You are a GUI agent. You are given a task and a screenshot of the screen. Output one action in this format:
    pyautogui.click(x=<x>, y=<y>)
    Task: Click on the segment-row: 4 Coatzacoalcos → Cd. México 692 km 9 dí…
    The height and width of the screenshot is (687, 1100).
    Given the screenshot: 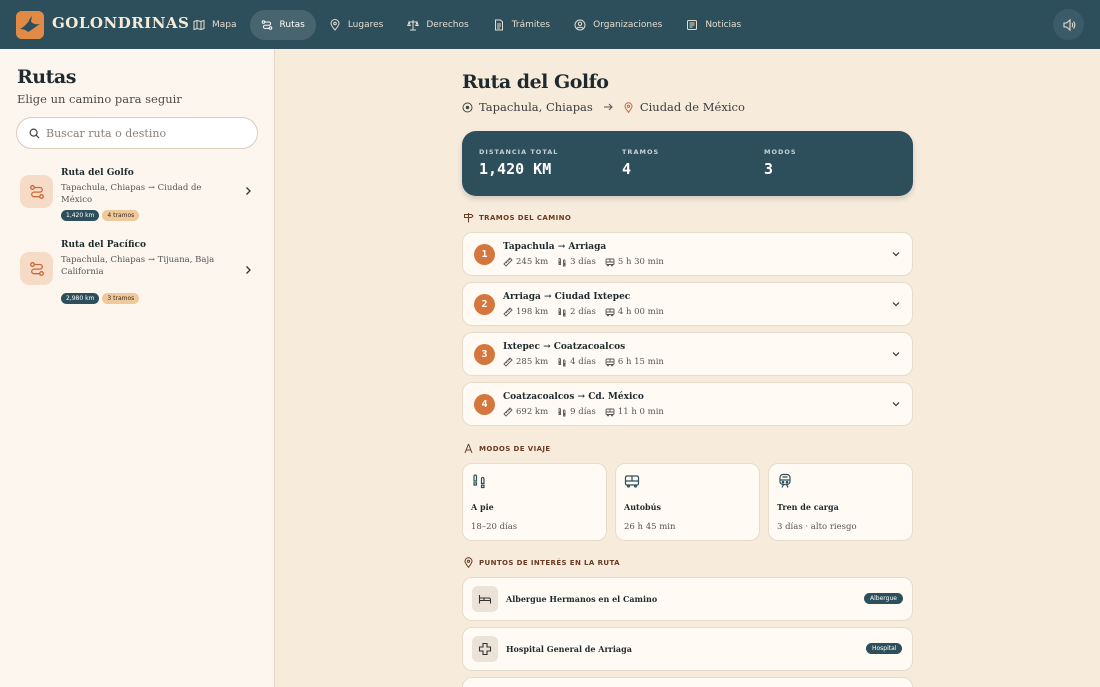 What is the action you would take?
    pyautogui.click(x=687, y=404)
    